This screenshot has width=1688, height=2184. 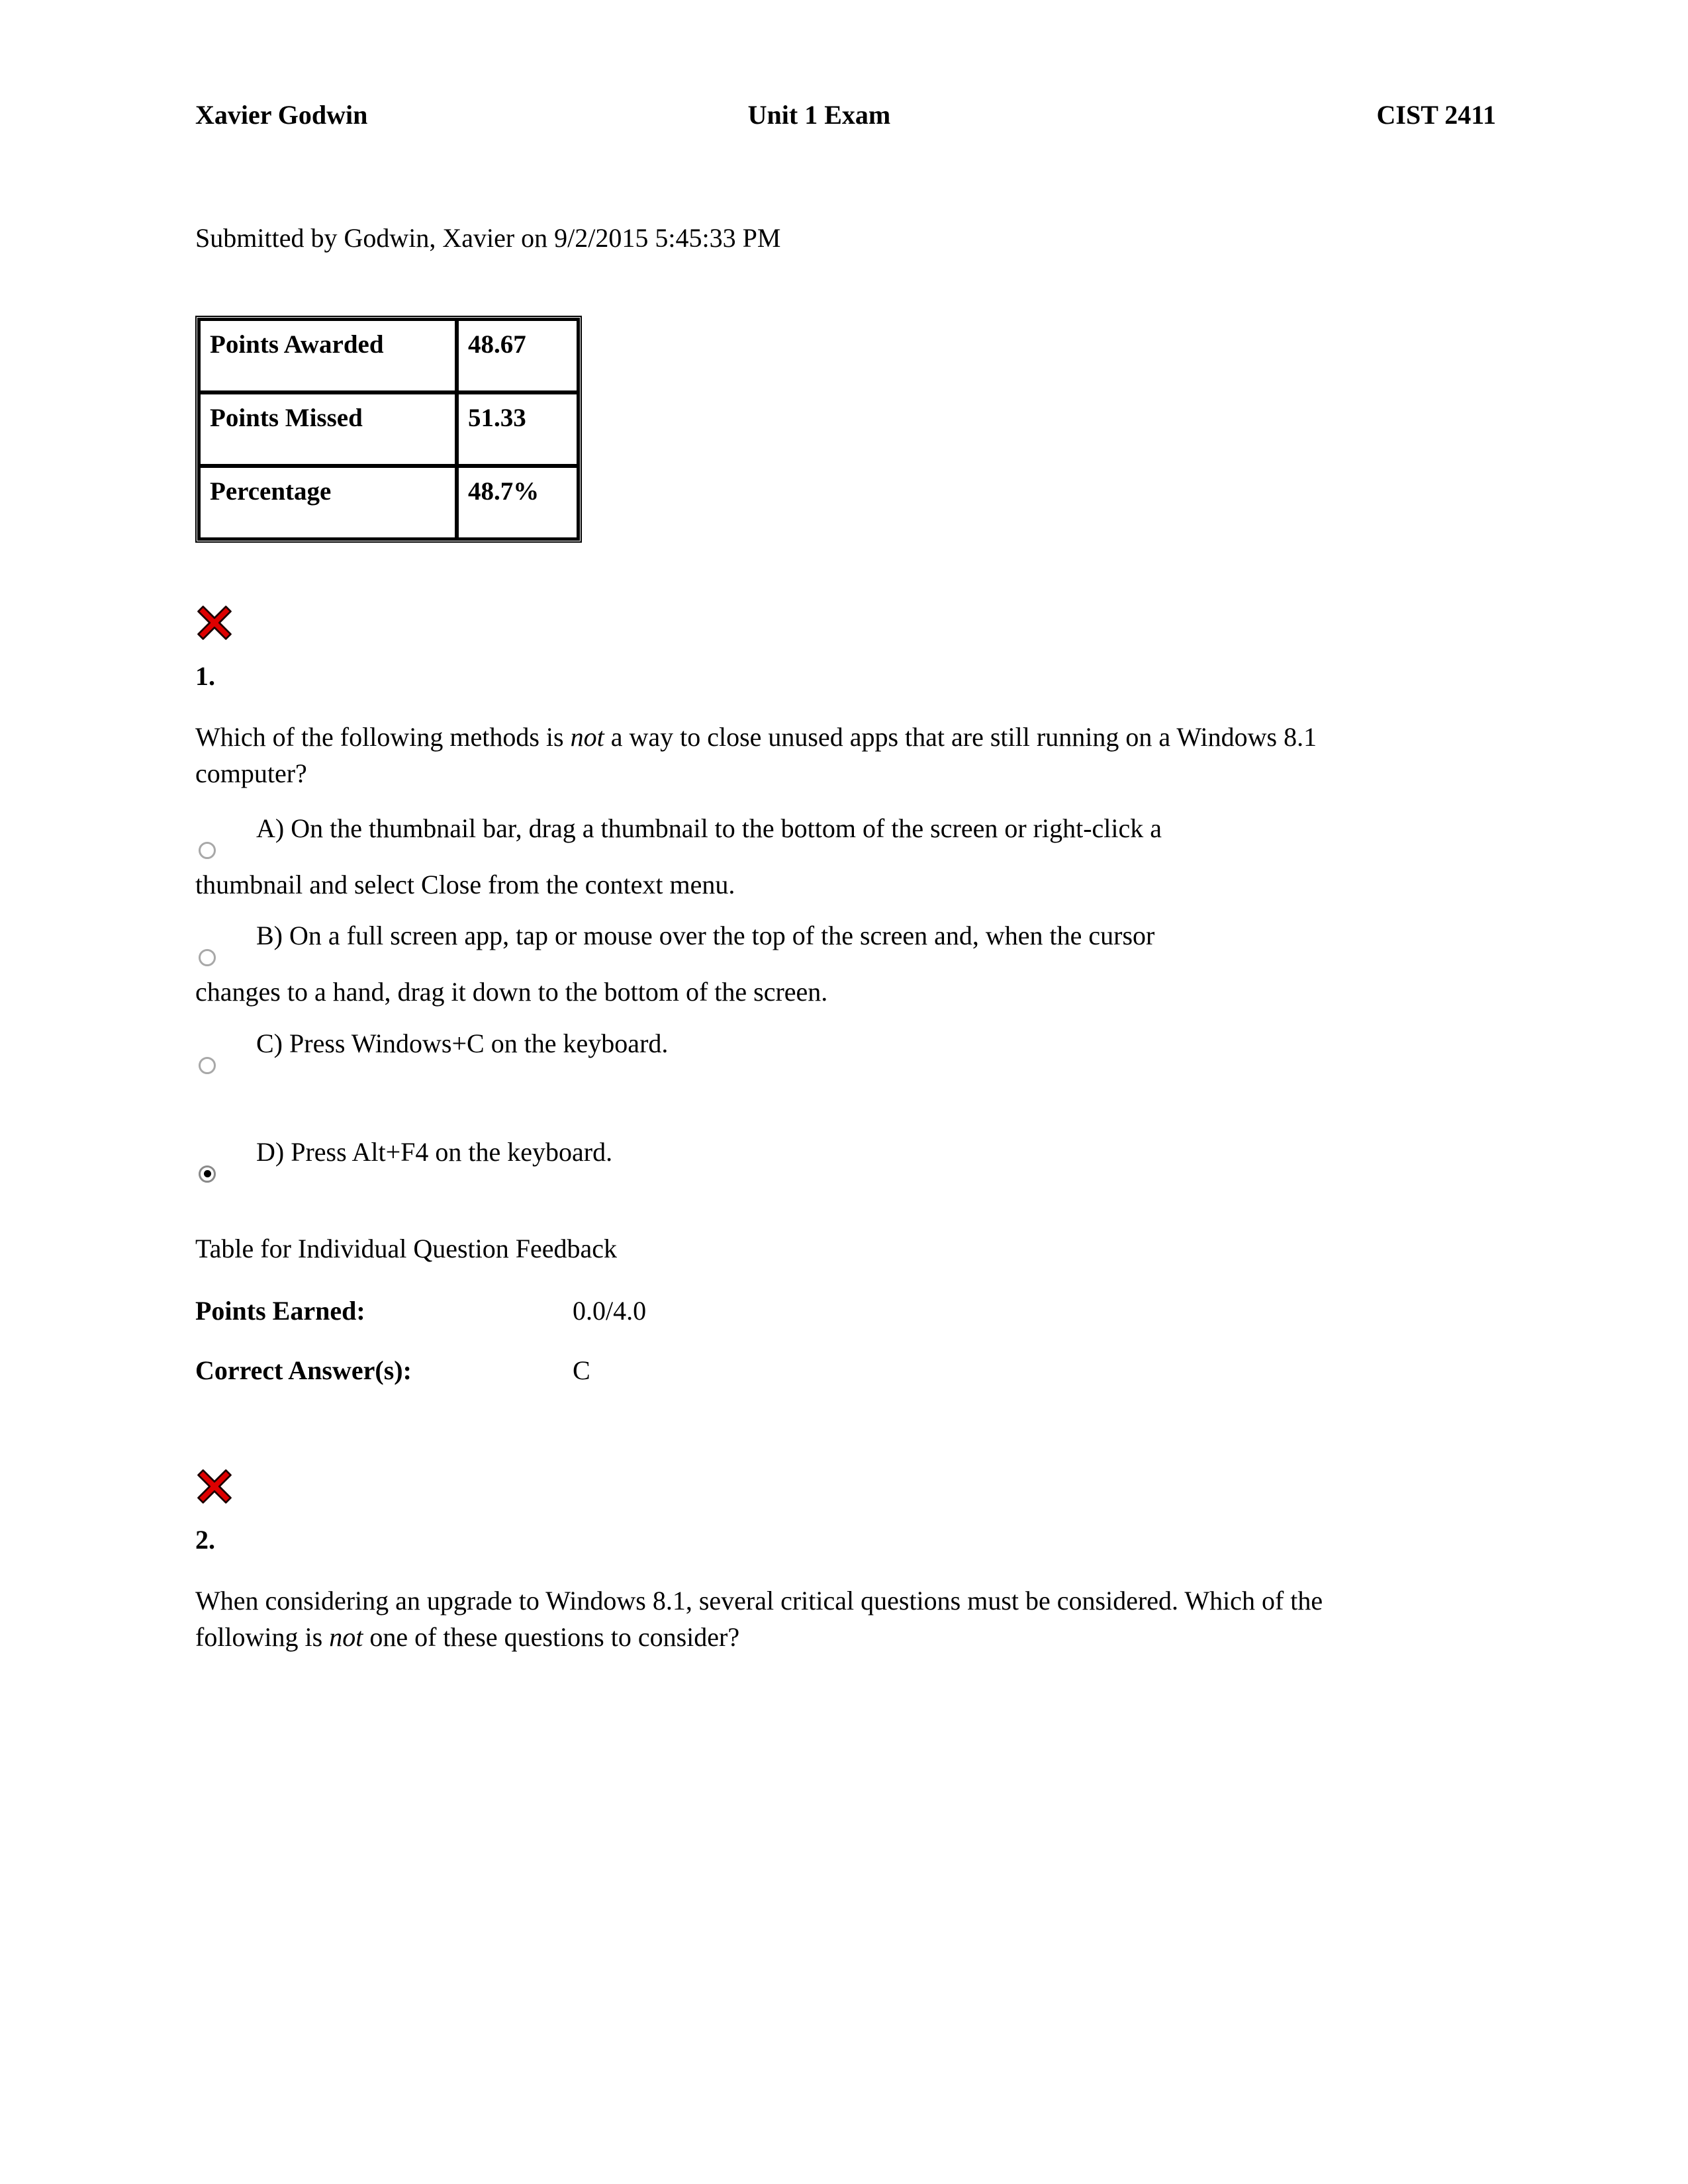 What do you see at coordinates (205, 1539) in the screenshot?
I see `question-2-number: 2.` at bounding box center [205, 1539].